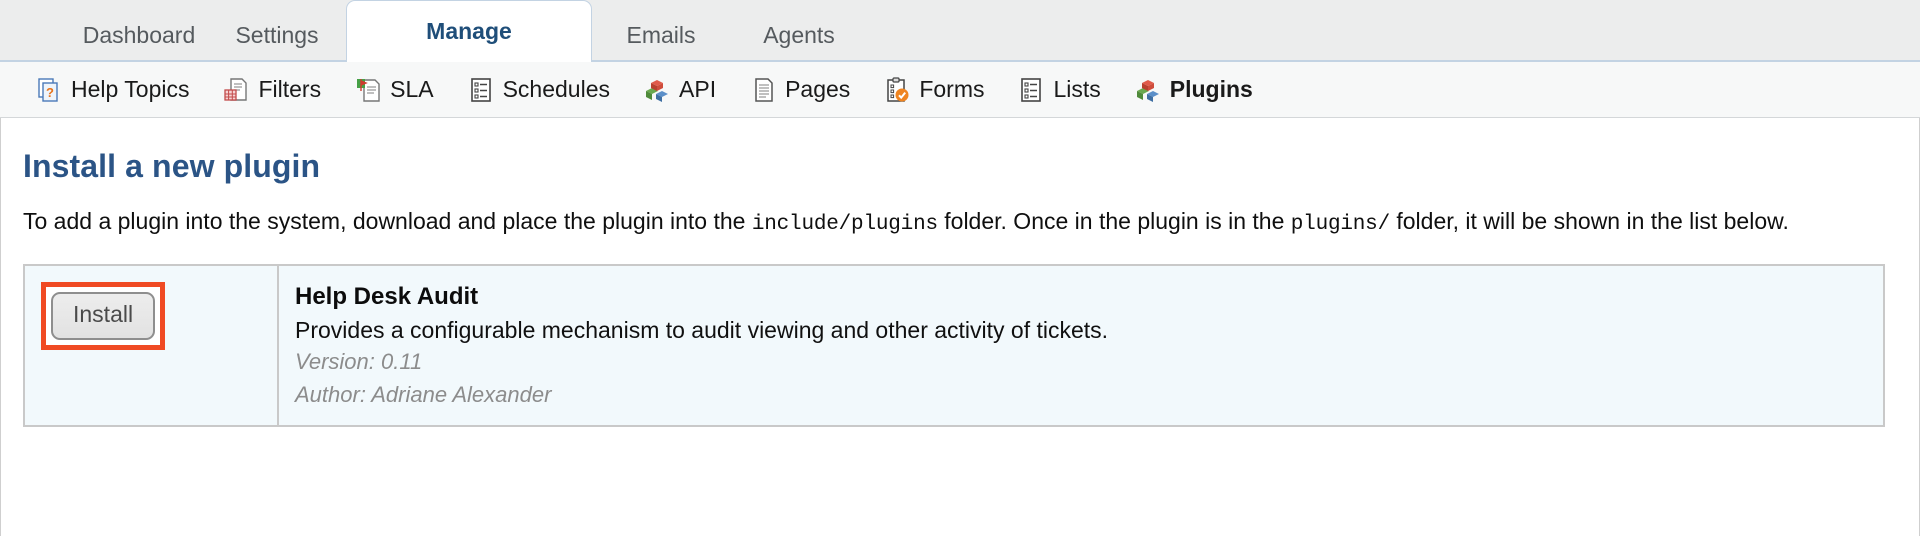 The height and width of the screenshot is (536, 1920). Describe the element at coordinates (387, 297) in the screenshot. I see `plugin-name: Help Desk Audit` at that location.